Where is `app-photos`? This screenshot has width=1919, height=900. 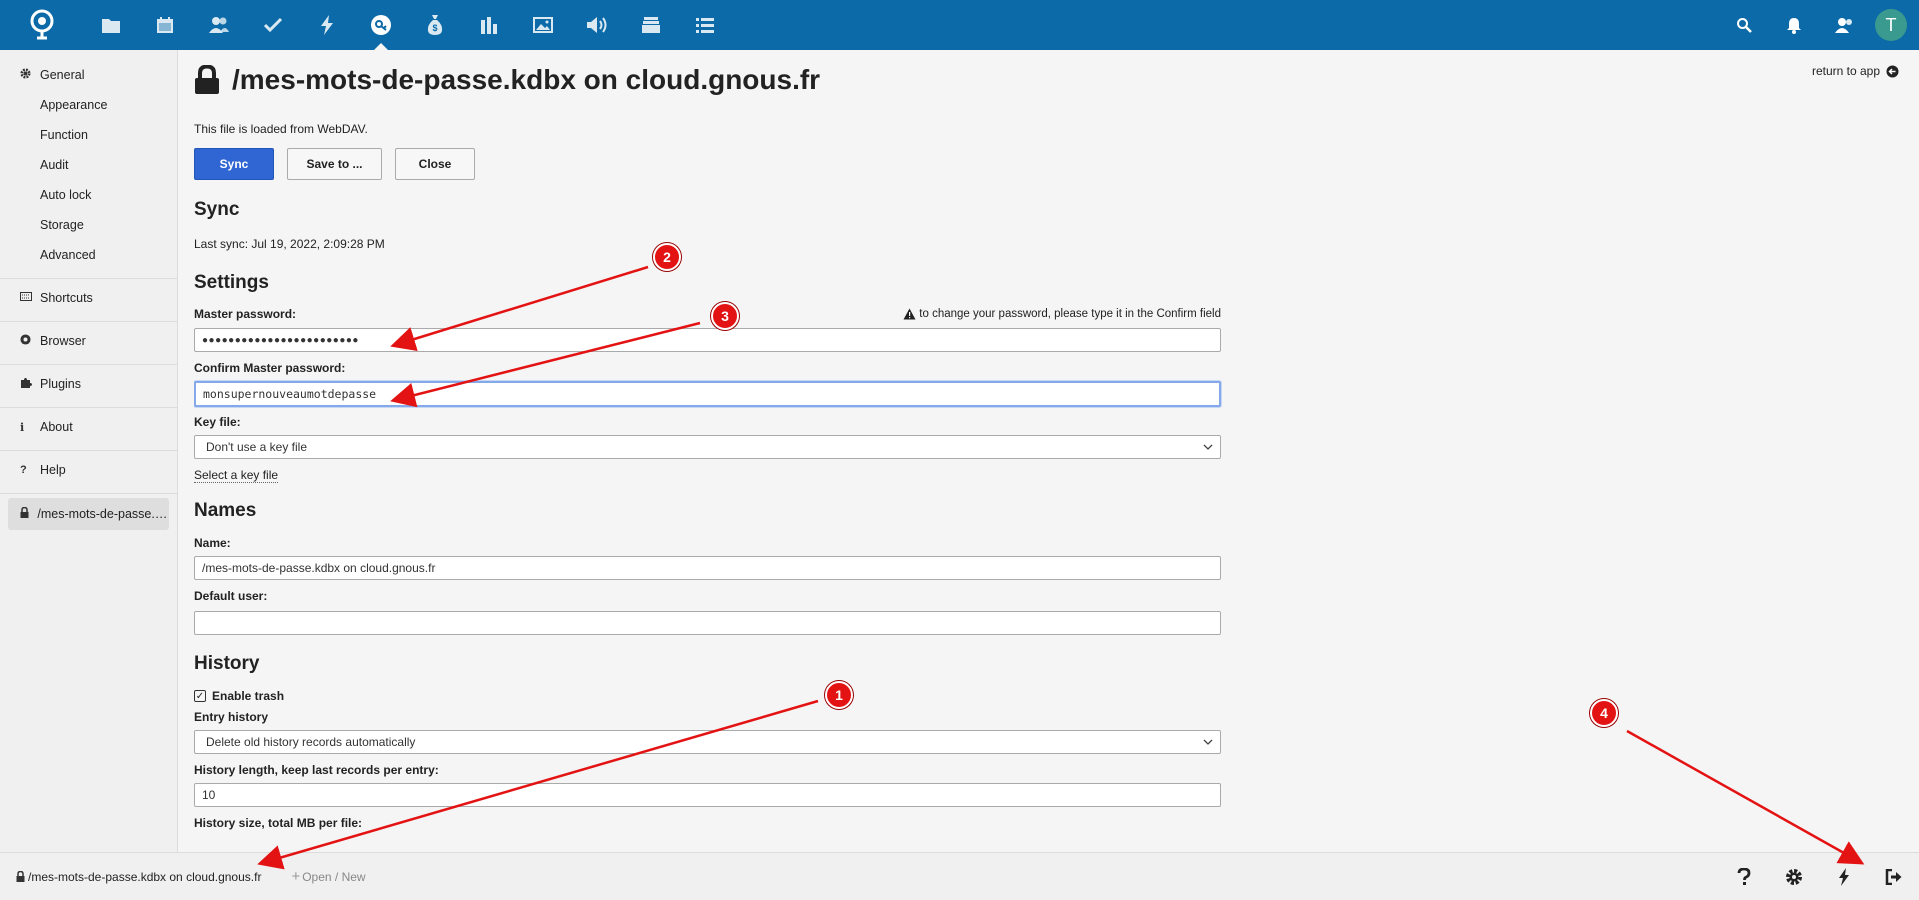
app-photos is located at coordinates (543, 25).